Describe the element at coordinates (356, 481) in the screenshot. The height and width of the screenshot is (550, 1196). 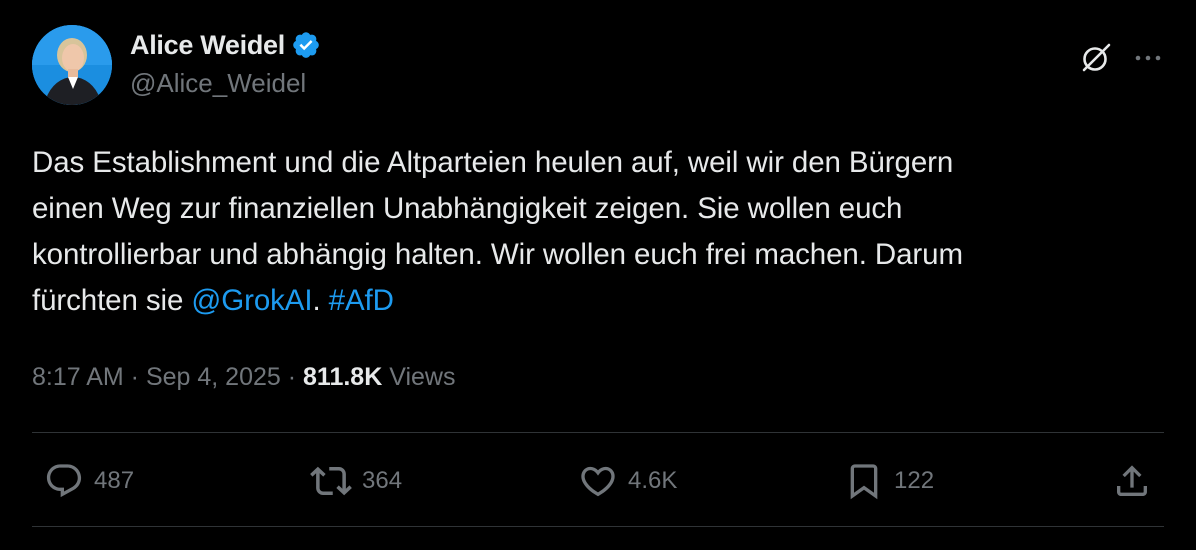
I see `repost-button: 364` at that location.